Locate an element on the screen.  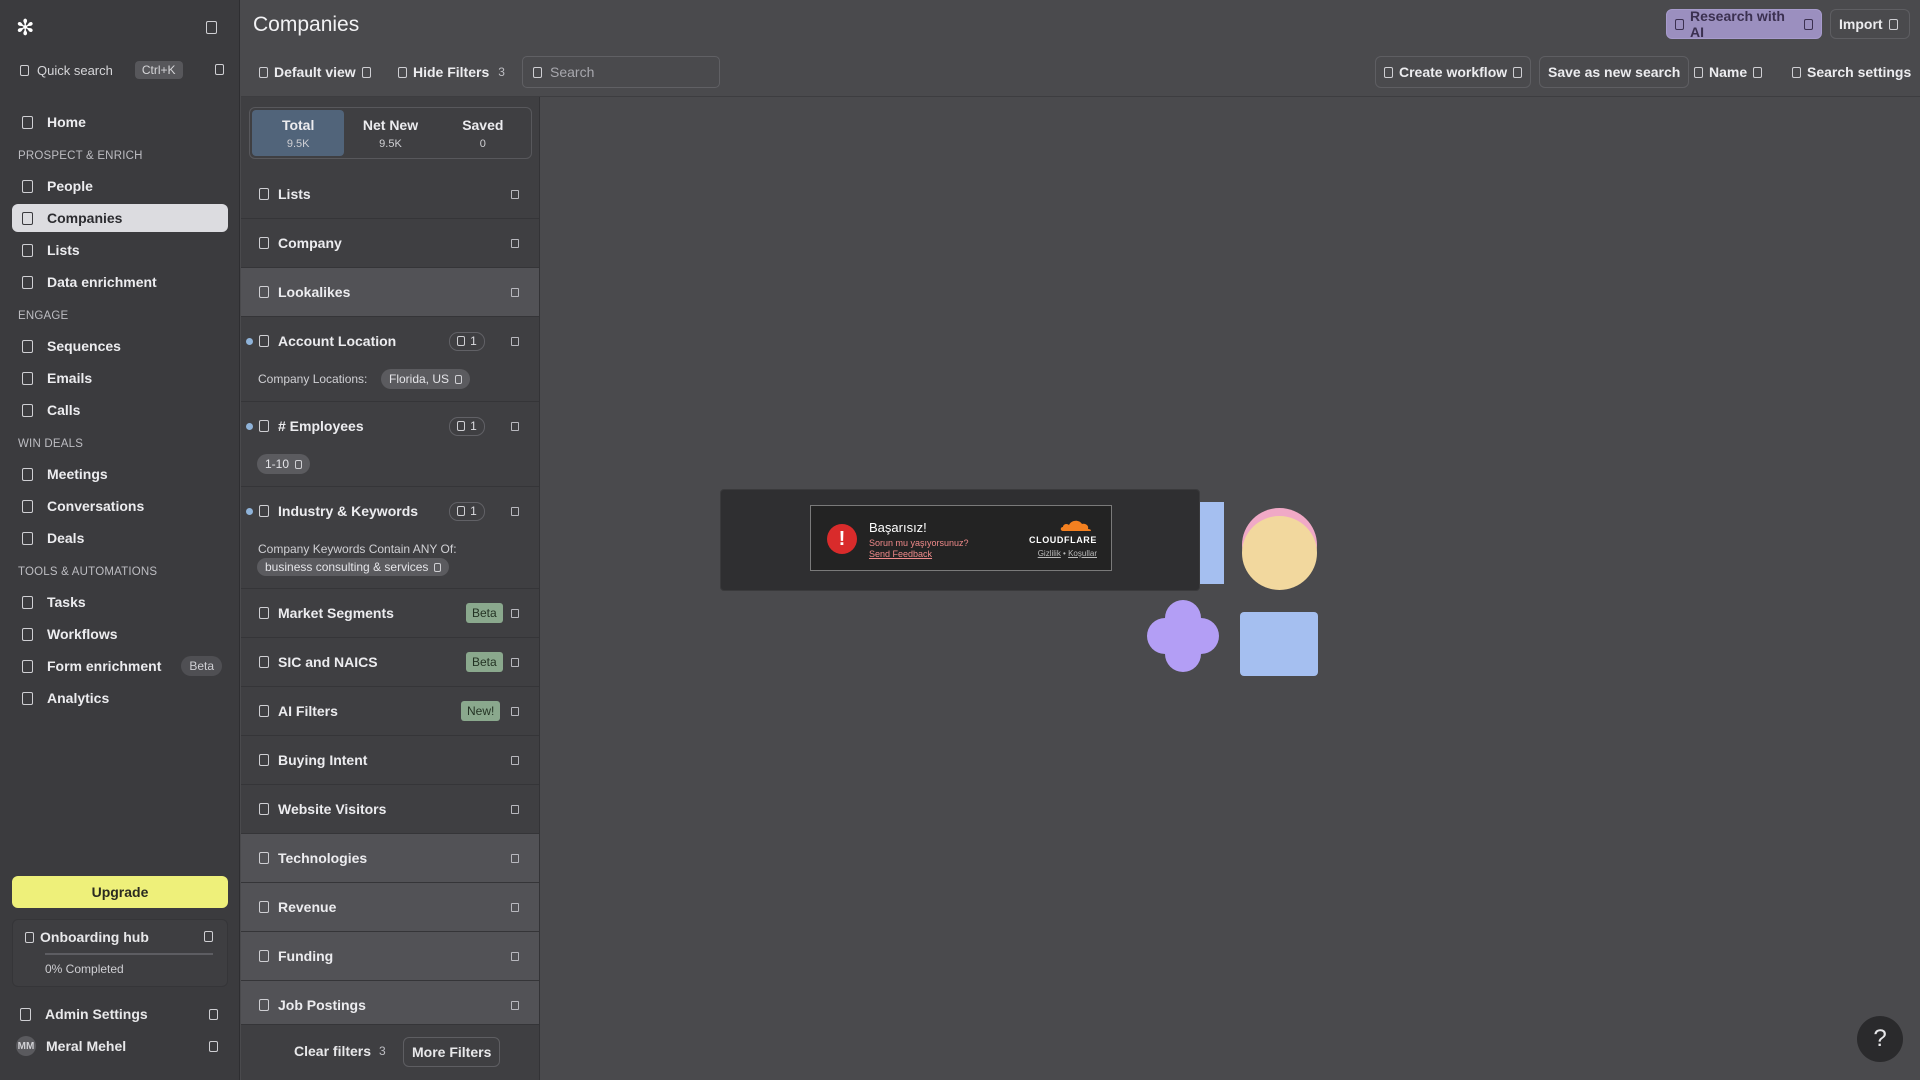
search-settings-button: Search settings is located at coordinates (1851, 72).